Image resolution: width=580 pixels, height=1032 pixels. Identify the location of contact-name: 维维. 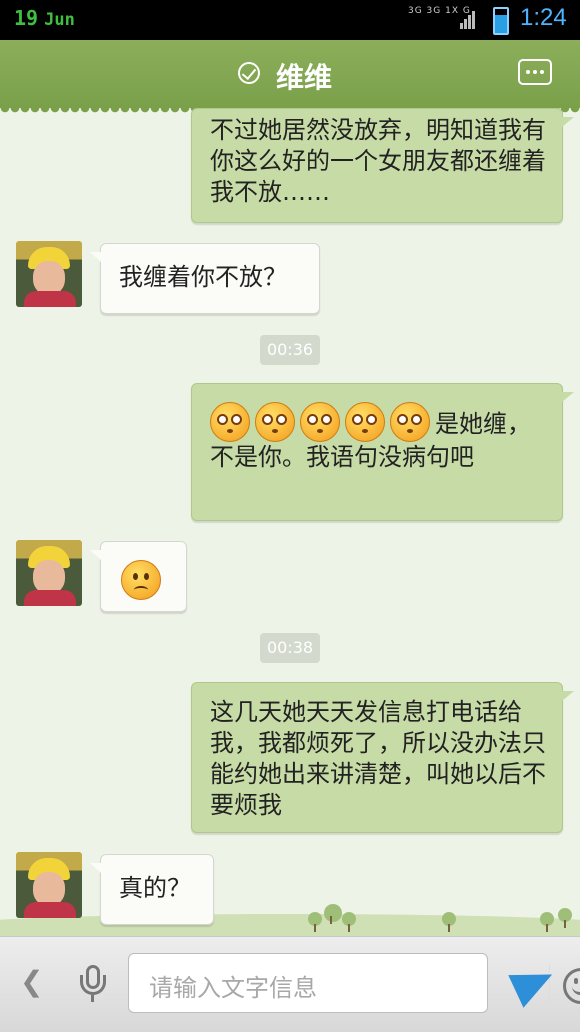
(304, 77).